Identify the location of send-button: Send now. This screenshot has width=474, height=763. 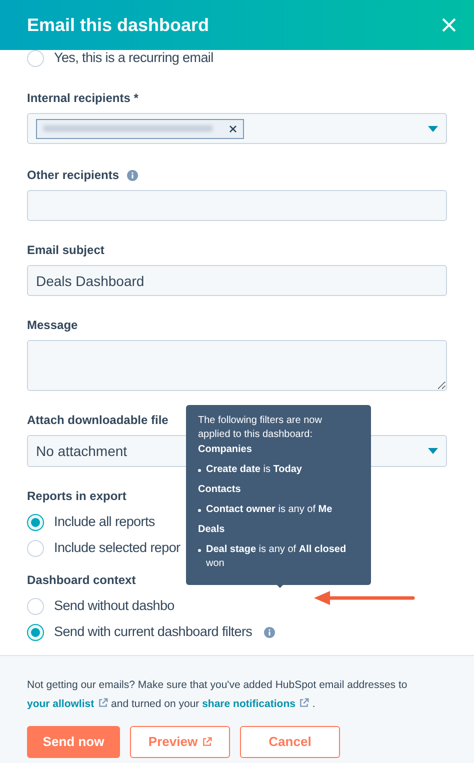
(73, 742).